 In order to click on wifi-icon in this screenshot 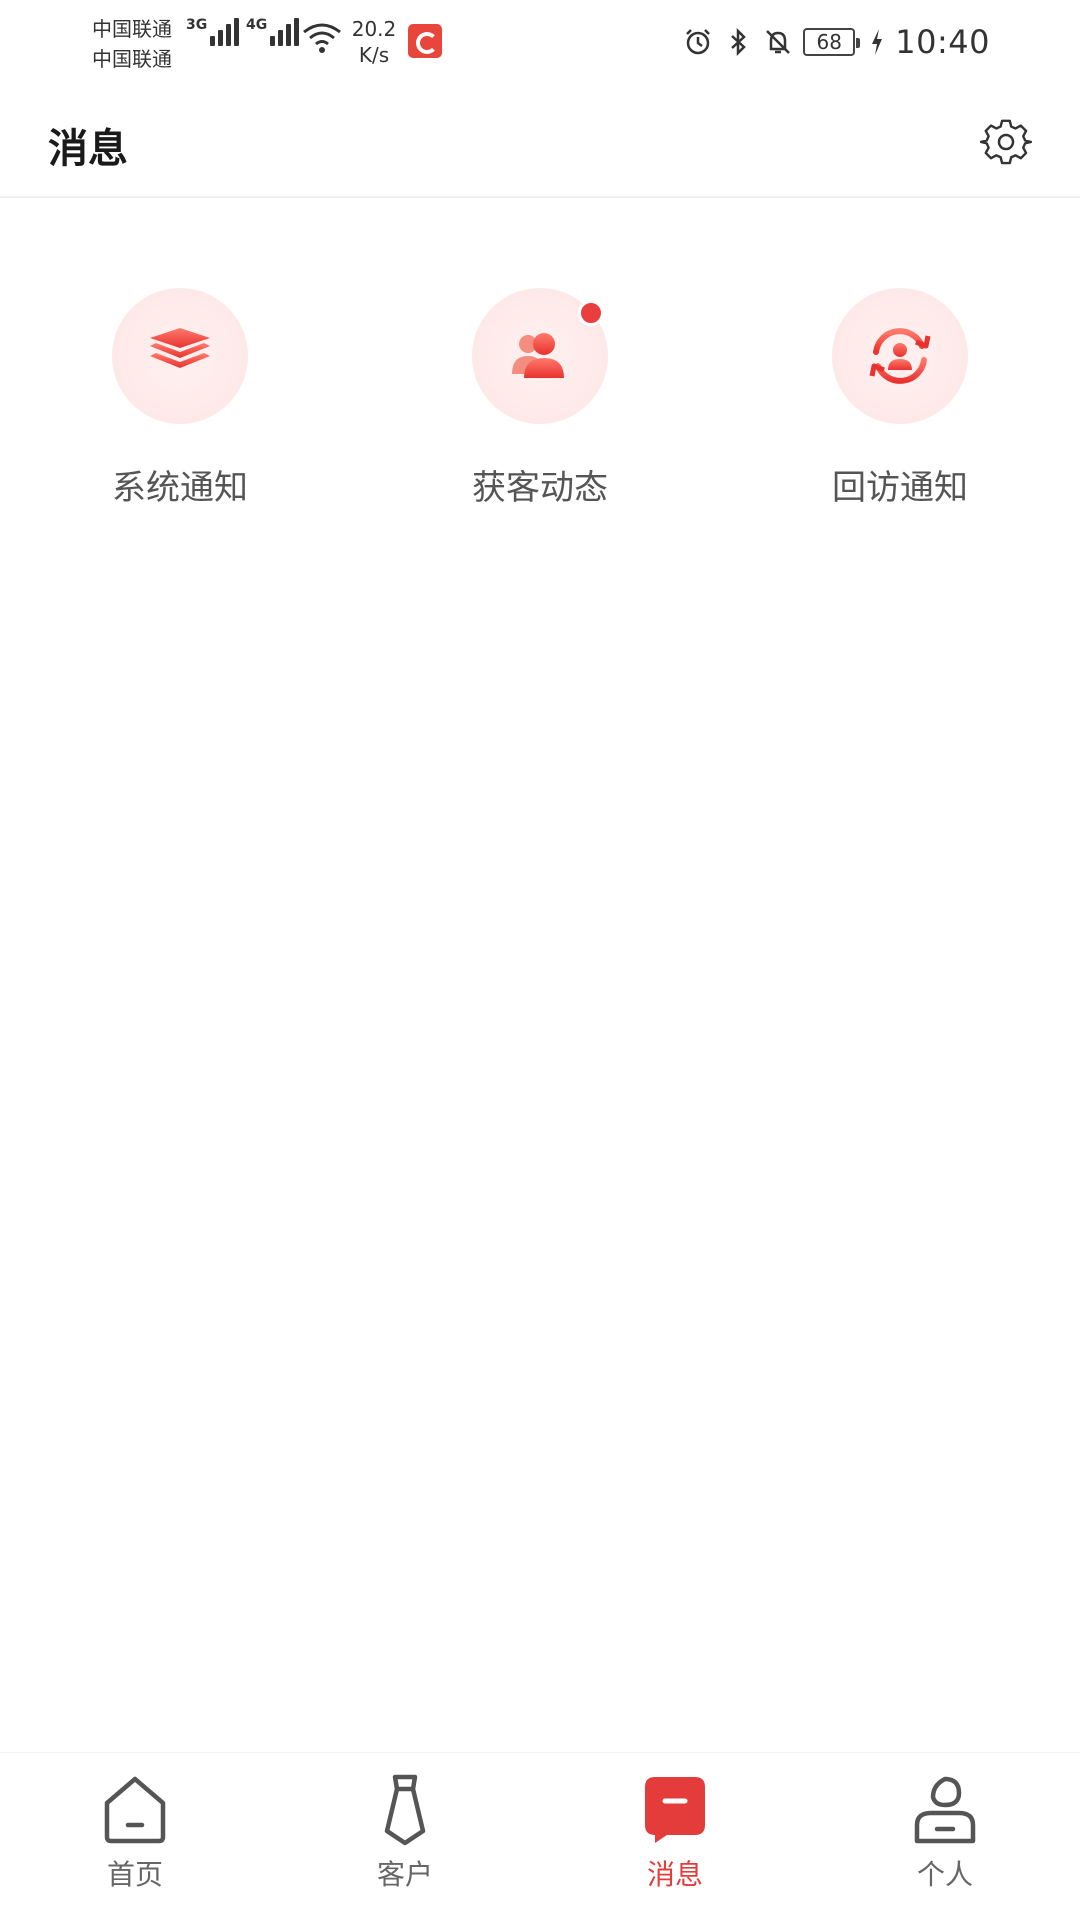, I will do `click(322, 38)`.